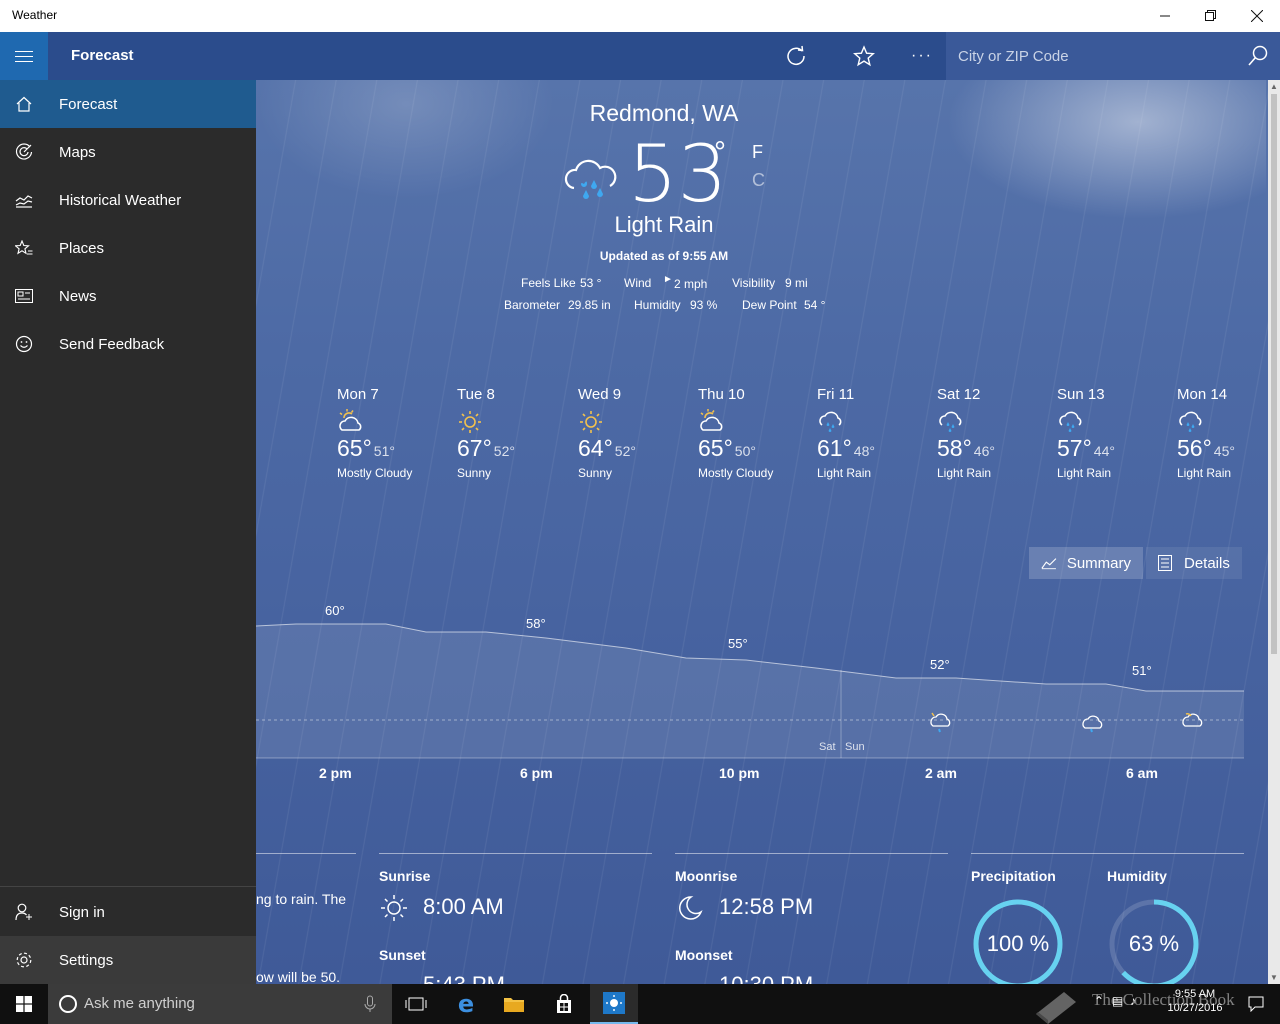 The height and width of the screenshot is (1024, 1280). What do you see at coordinates (691, 284) in the screenshot?
I see `wind-value: 2 mph` at bounding box center [691, 284].